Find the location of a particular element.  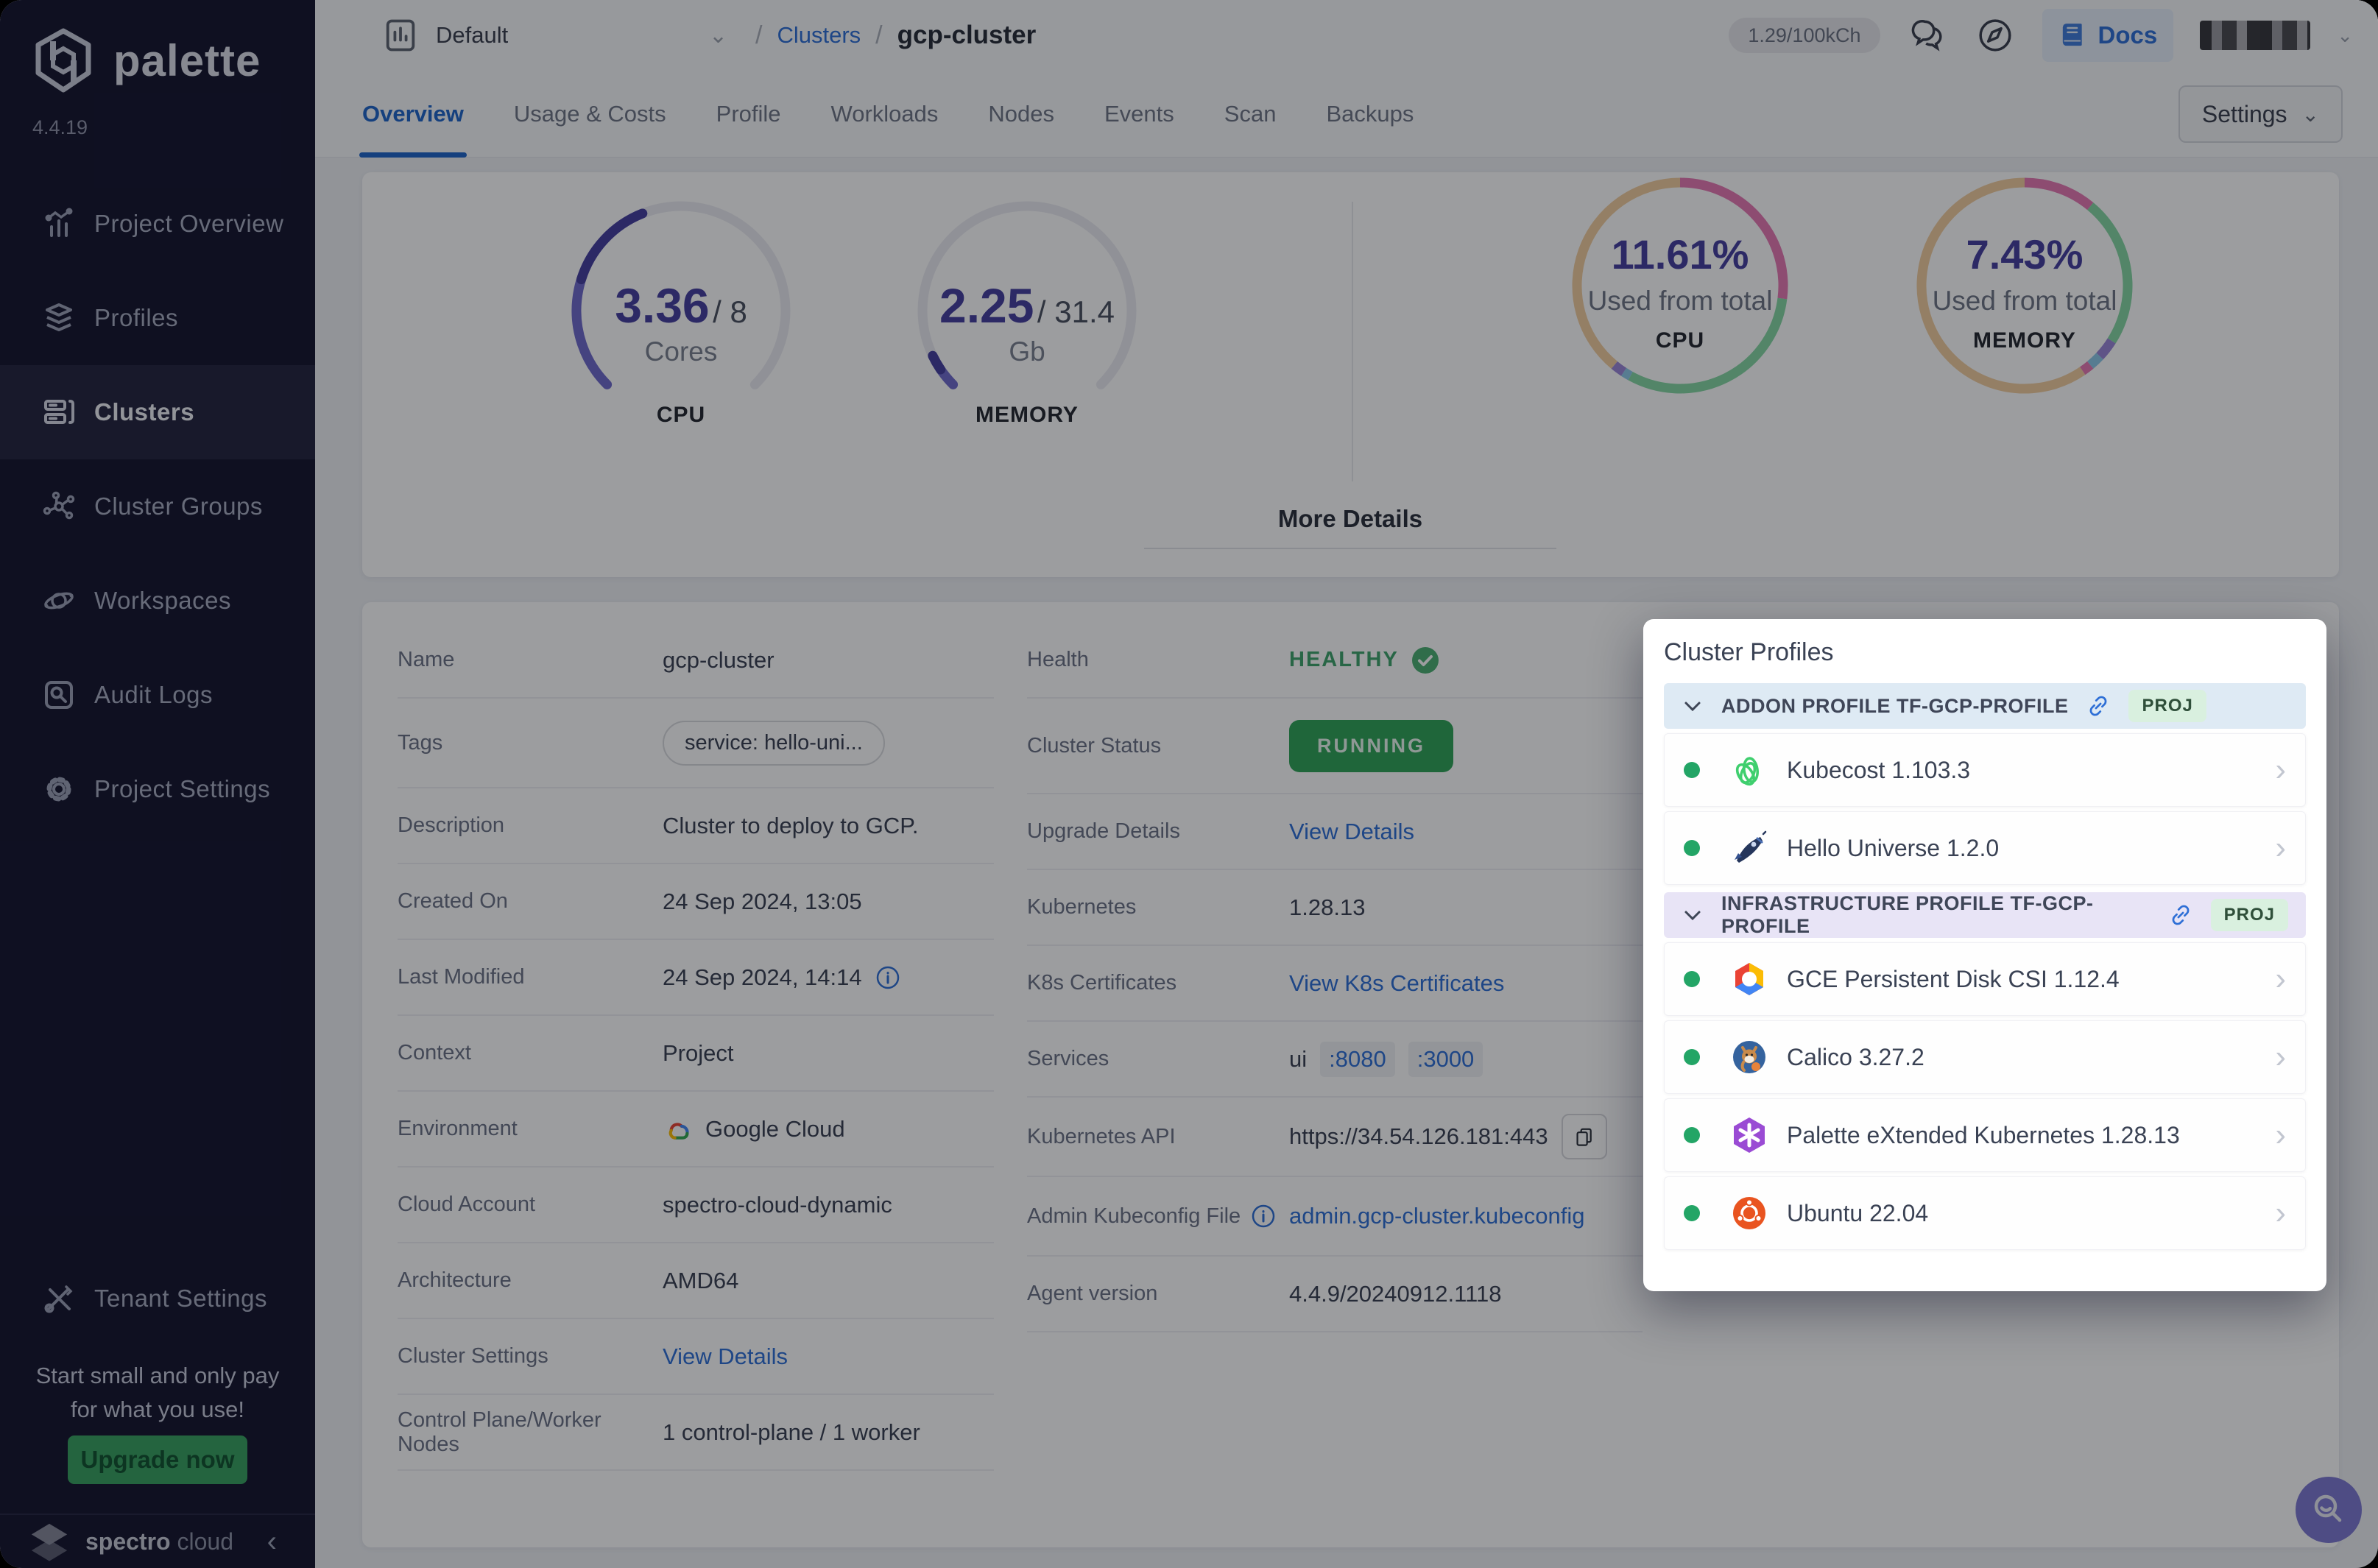

profile-pack-row-pxk: Palette eXtended Kubernetes 1.28.13 › is located at coordinates (1985, 1135).